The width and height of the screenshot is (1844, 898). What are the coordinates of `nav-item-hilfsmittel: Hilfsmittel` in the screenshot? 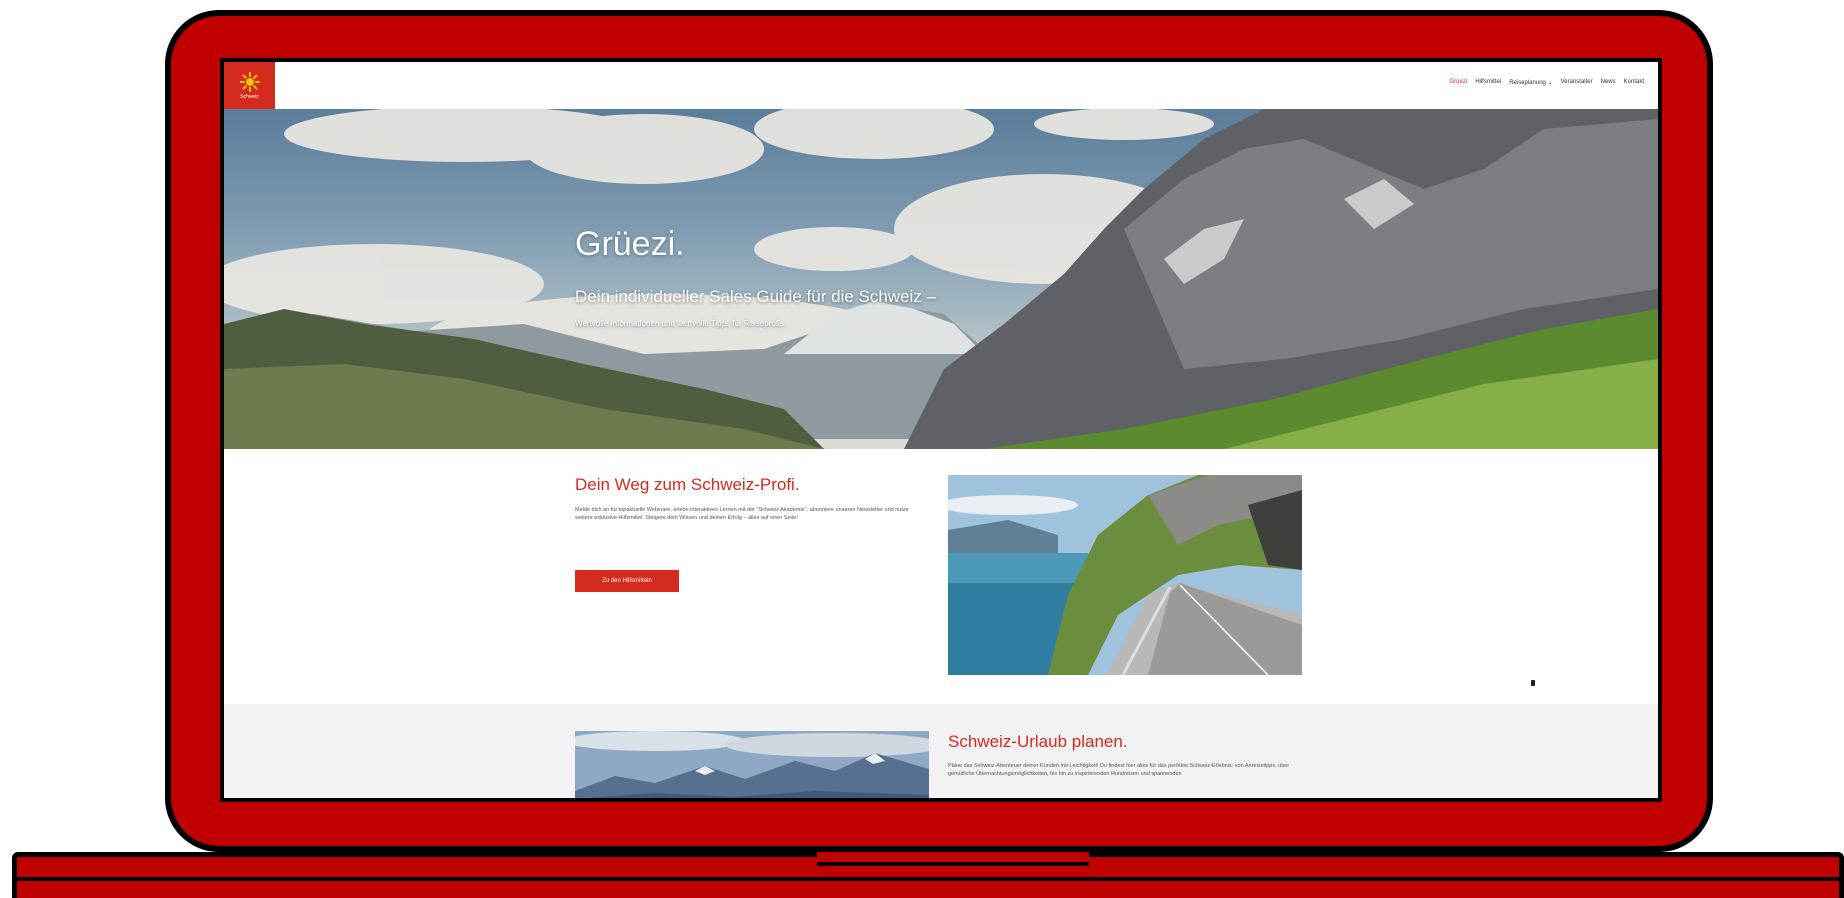 It's located at (1488, 82).